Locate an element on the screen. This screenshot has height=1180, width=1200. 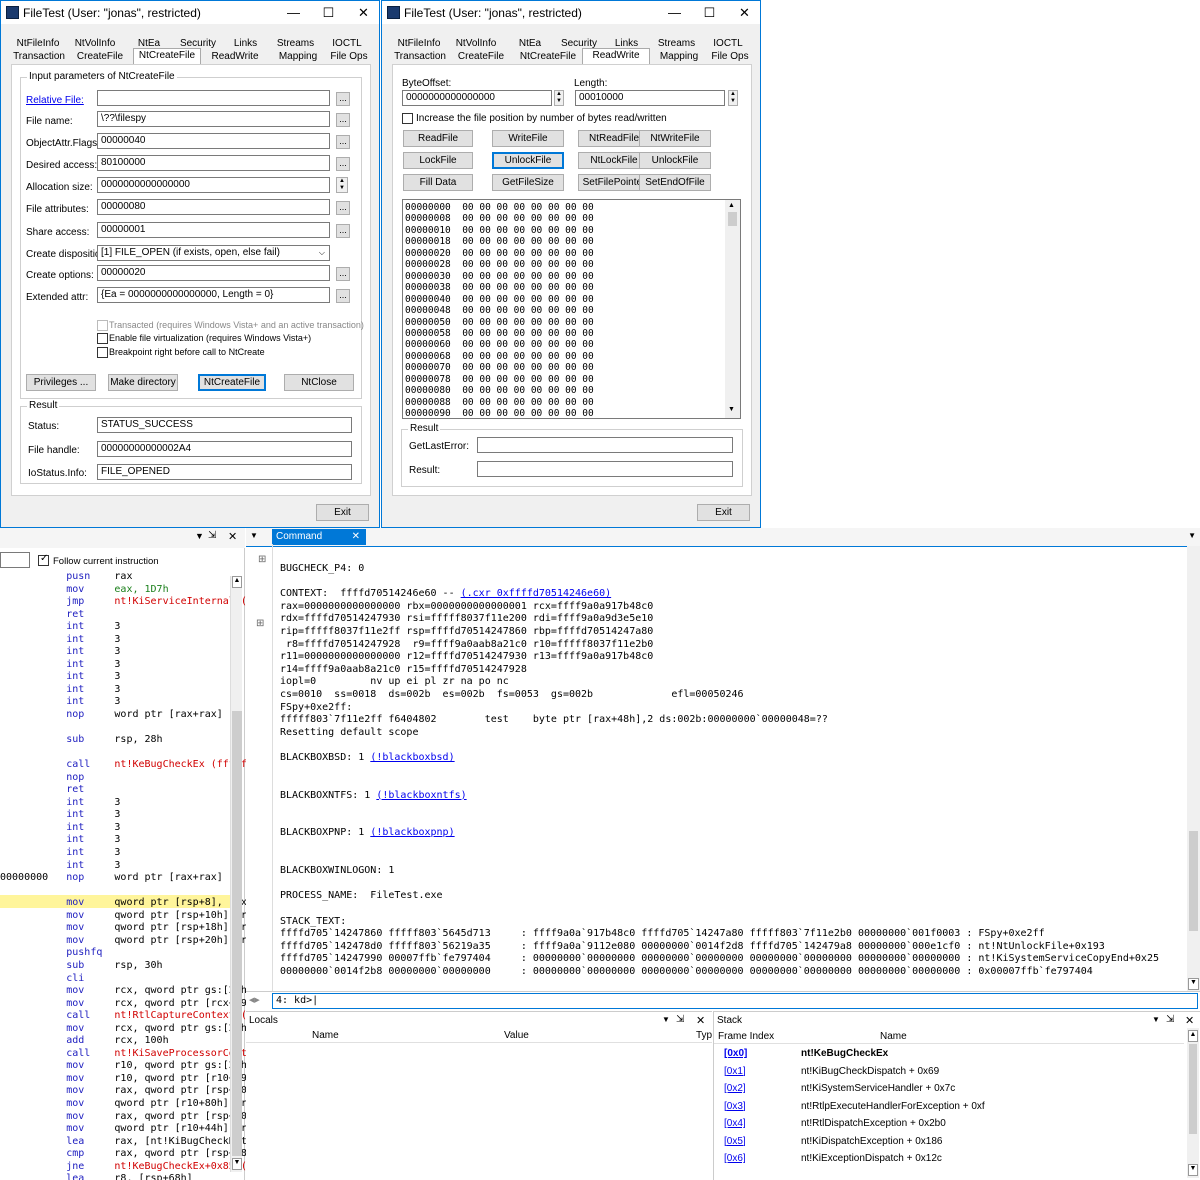
disasm-line: call nt!KeBugCheckEx (fffff is located at coordinates (123, 765).